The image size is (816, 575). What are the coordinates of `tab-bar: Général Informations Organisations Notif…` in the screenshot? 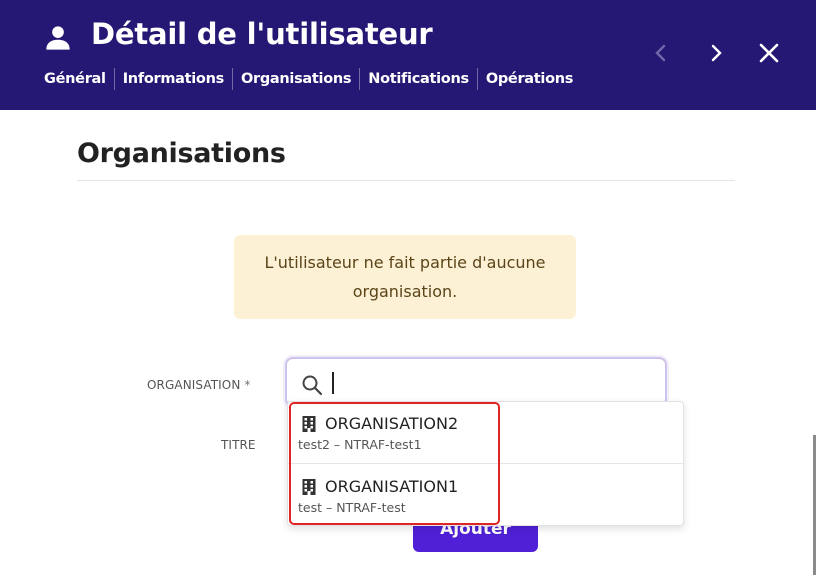 It's located at (312, 79).